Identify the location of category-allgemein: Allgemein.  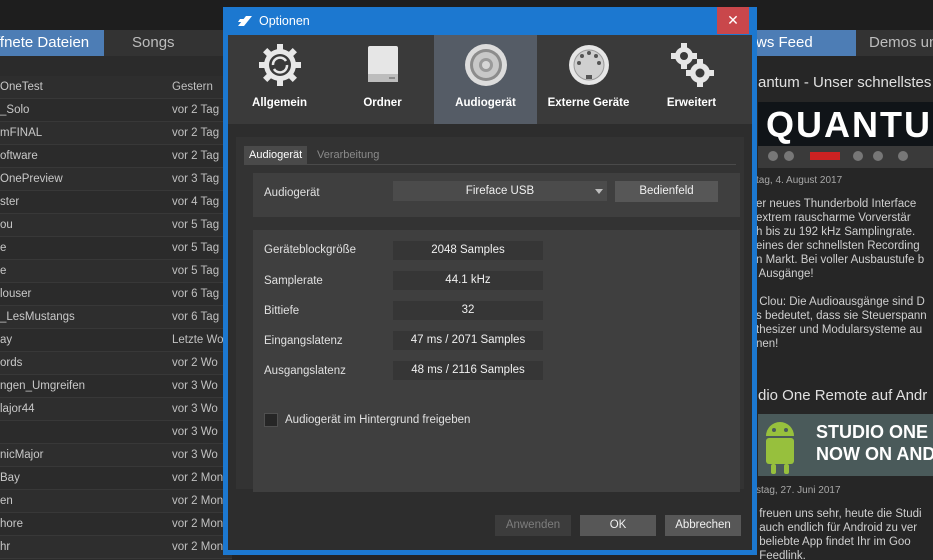
(279, 79).